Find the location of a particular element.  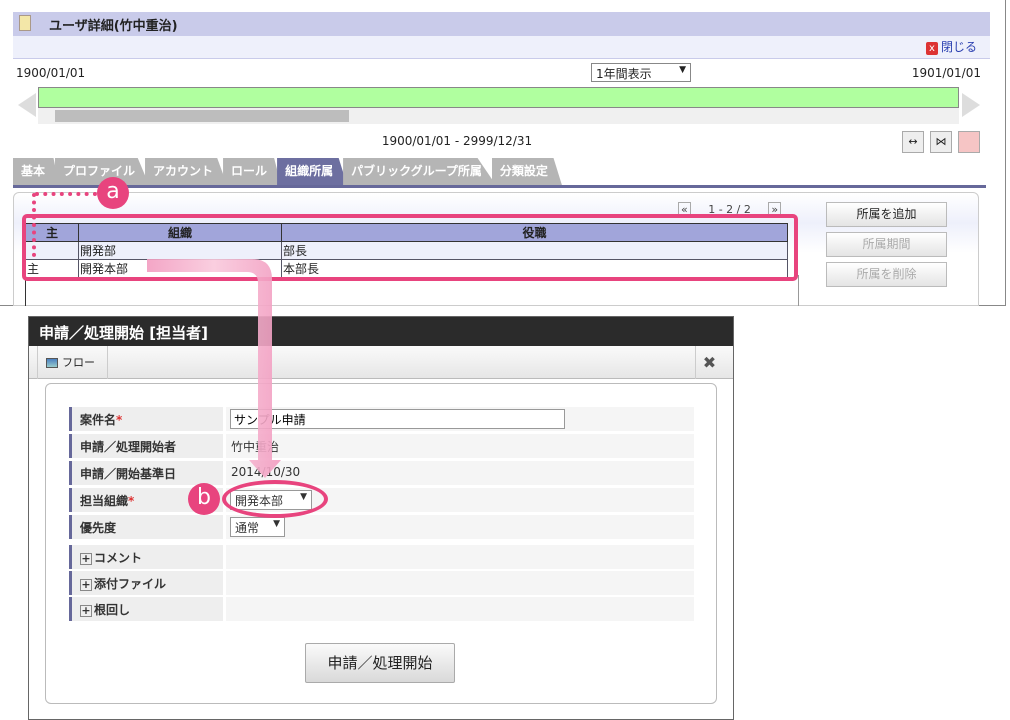

annotation-highlight-b is located at coordinates (275, 499).